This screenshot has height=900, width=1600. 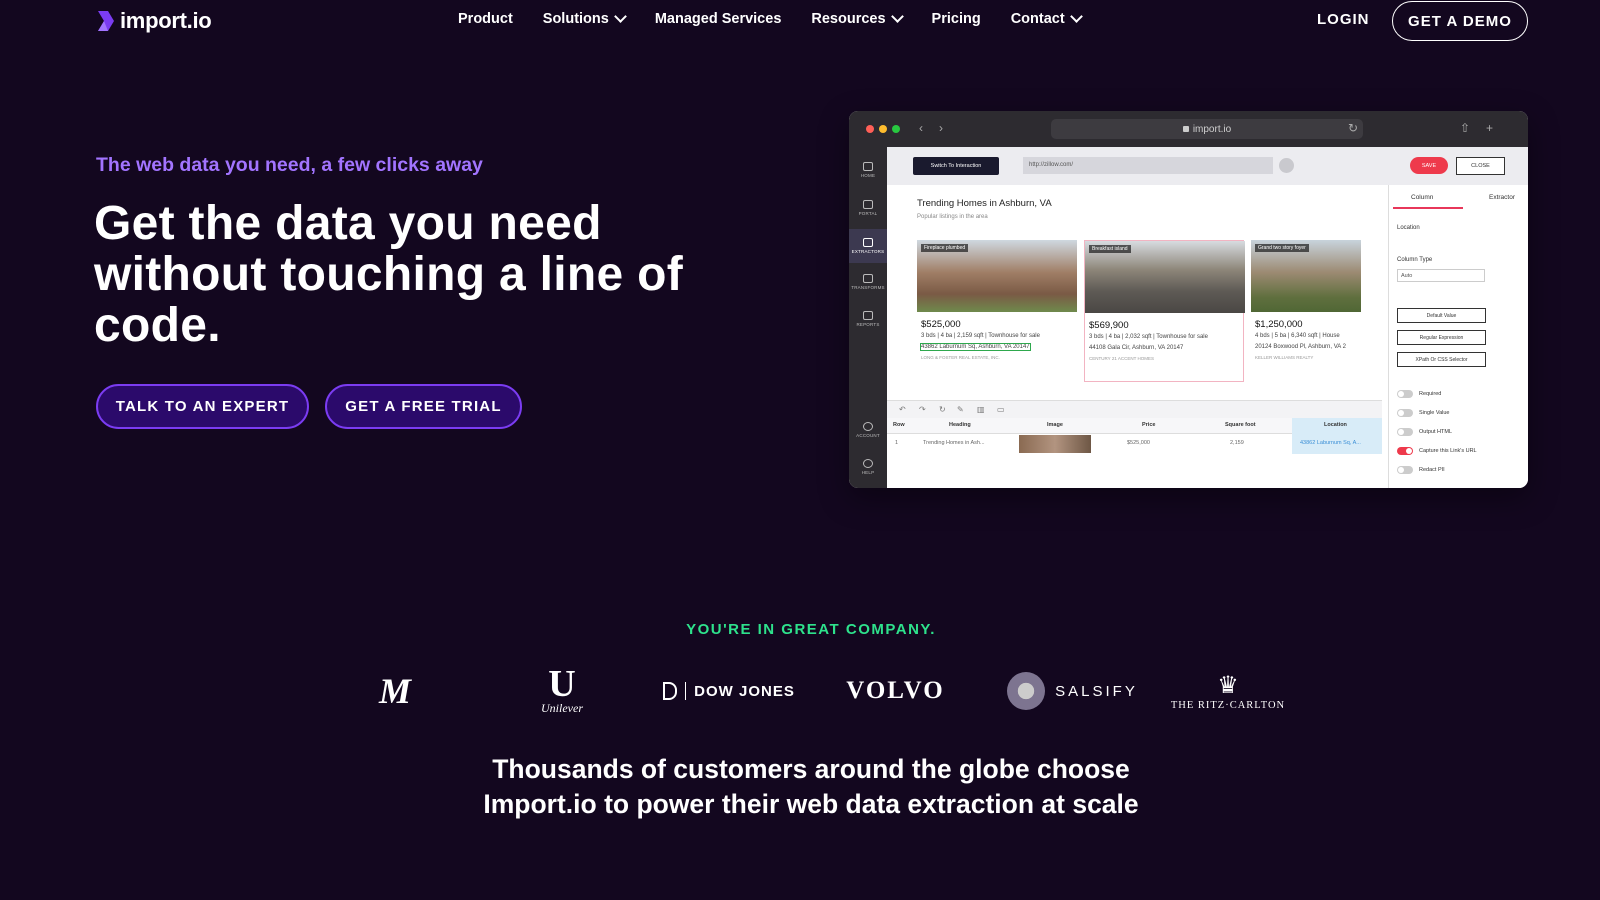 I want to click on switch-interaction-button: Switch To Interaction, so click(x=956, y=166).